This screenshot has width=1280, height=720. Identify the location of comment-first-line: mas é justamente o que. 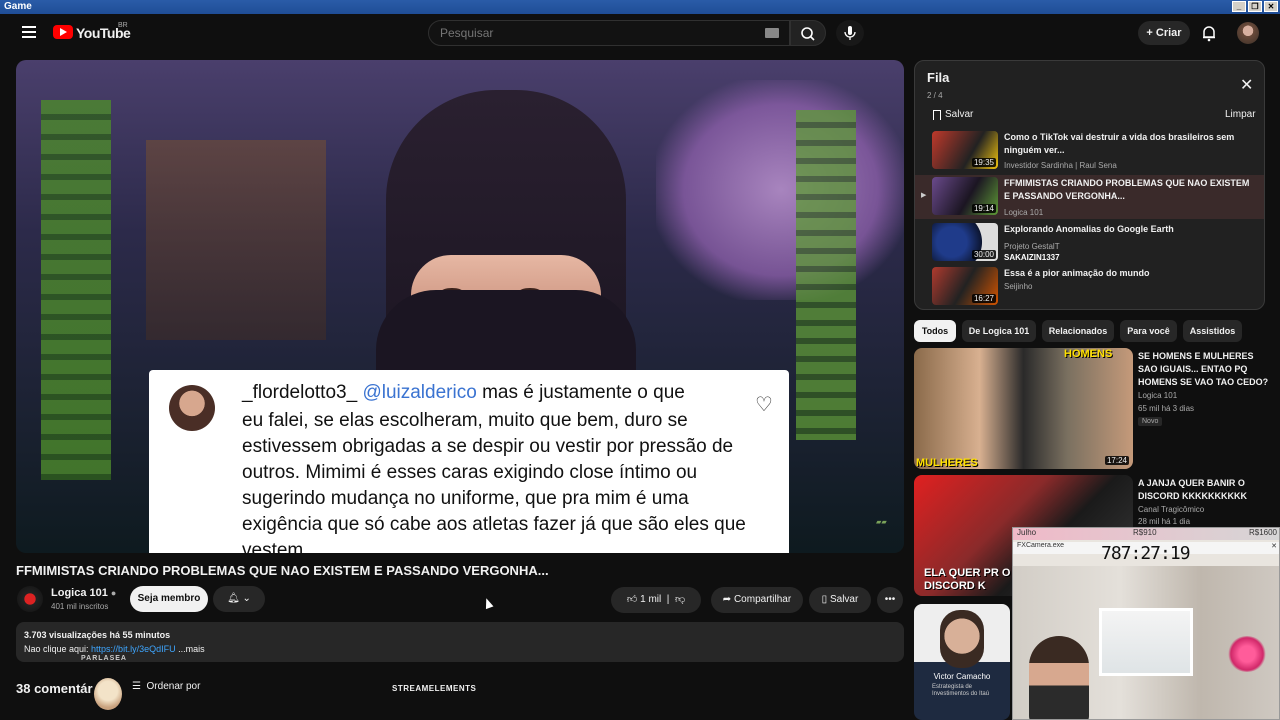
(583, 392).